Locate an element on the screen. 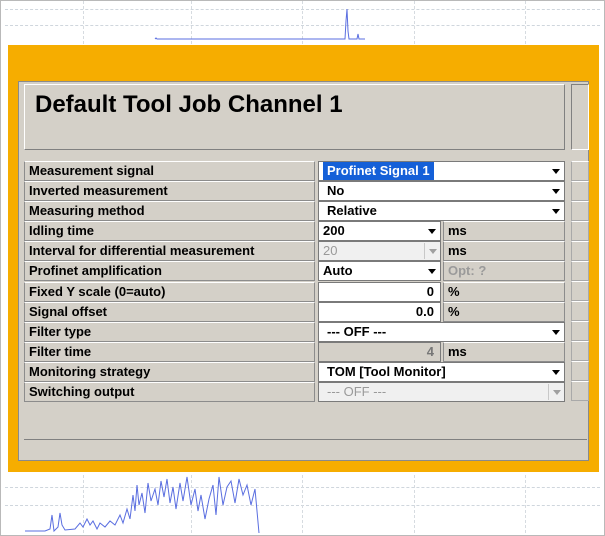  differential-interval-label: Interval for differential measurement is located at coordinates (169, 251).